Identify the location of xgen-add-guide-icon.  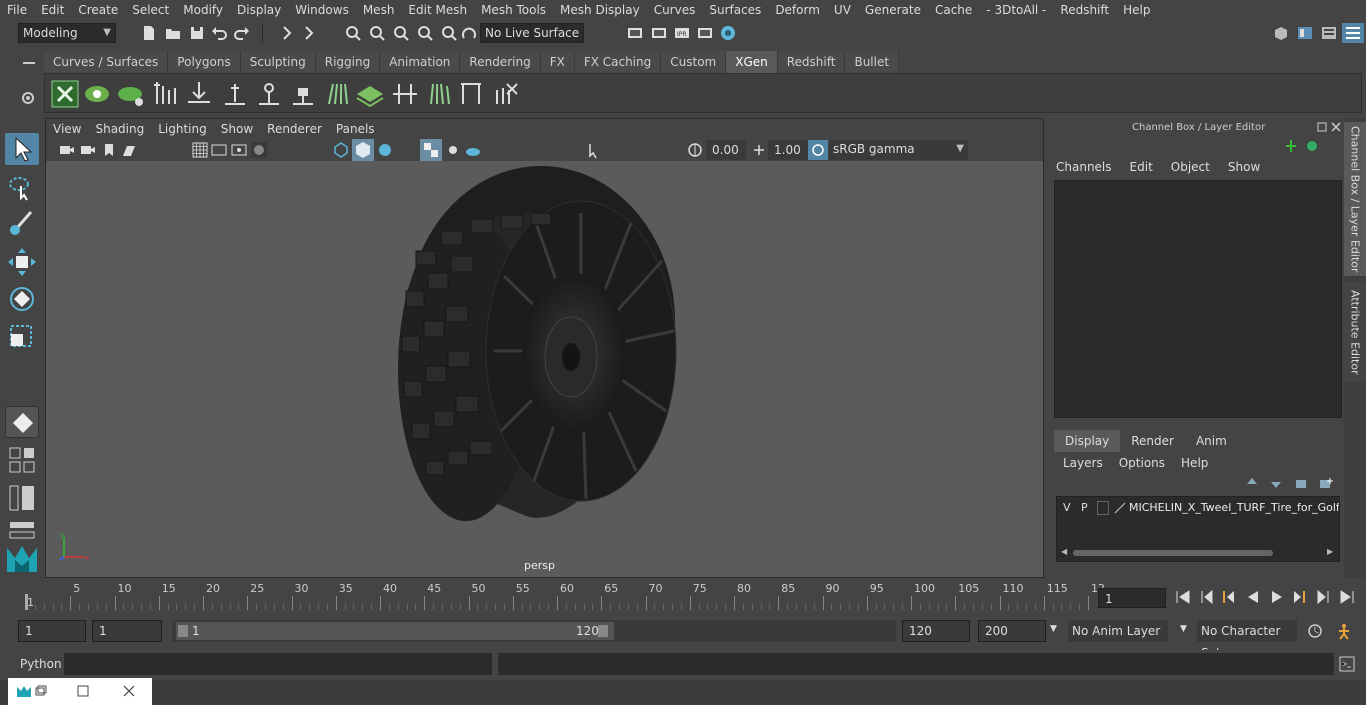
(235, 94).